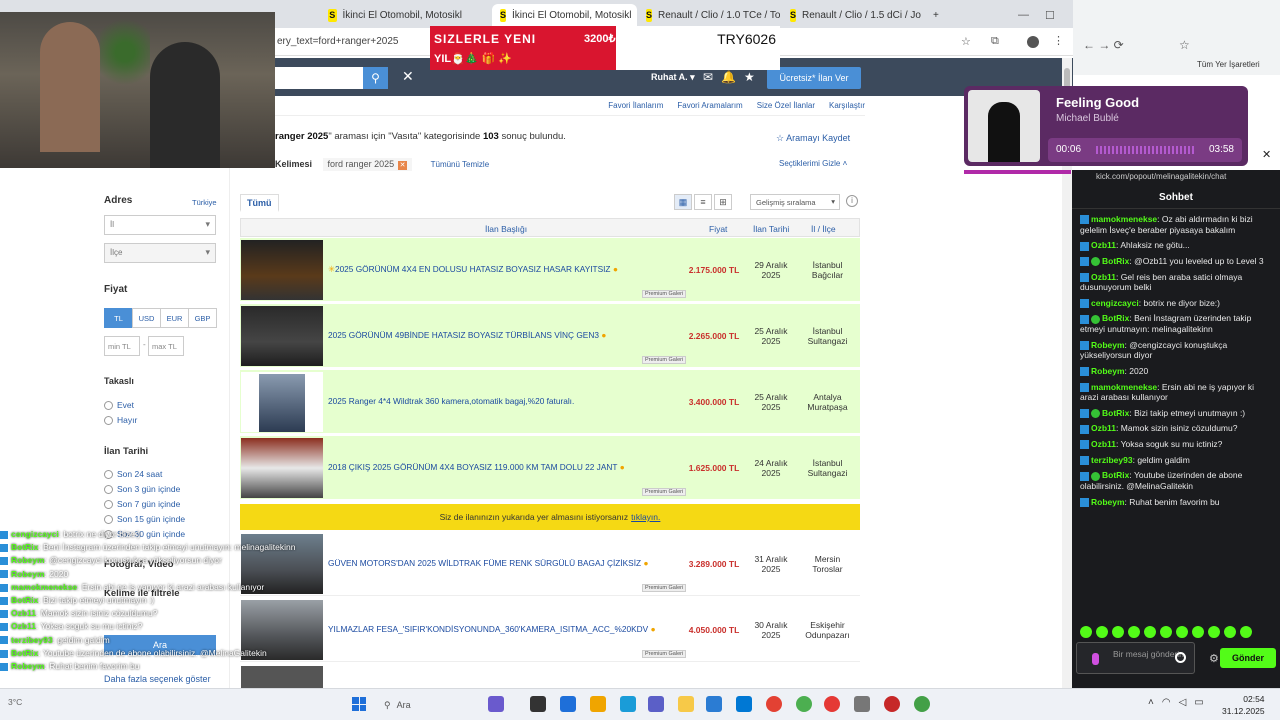 This screenshot has width=1280, height=720. What do you see at coordinates (160, 253) in the screenshot?
I see `district-select: İlçe` at bounding box center [160, 253].